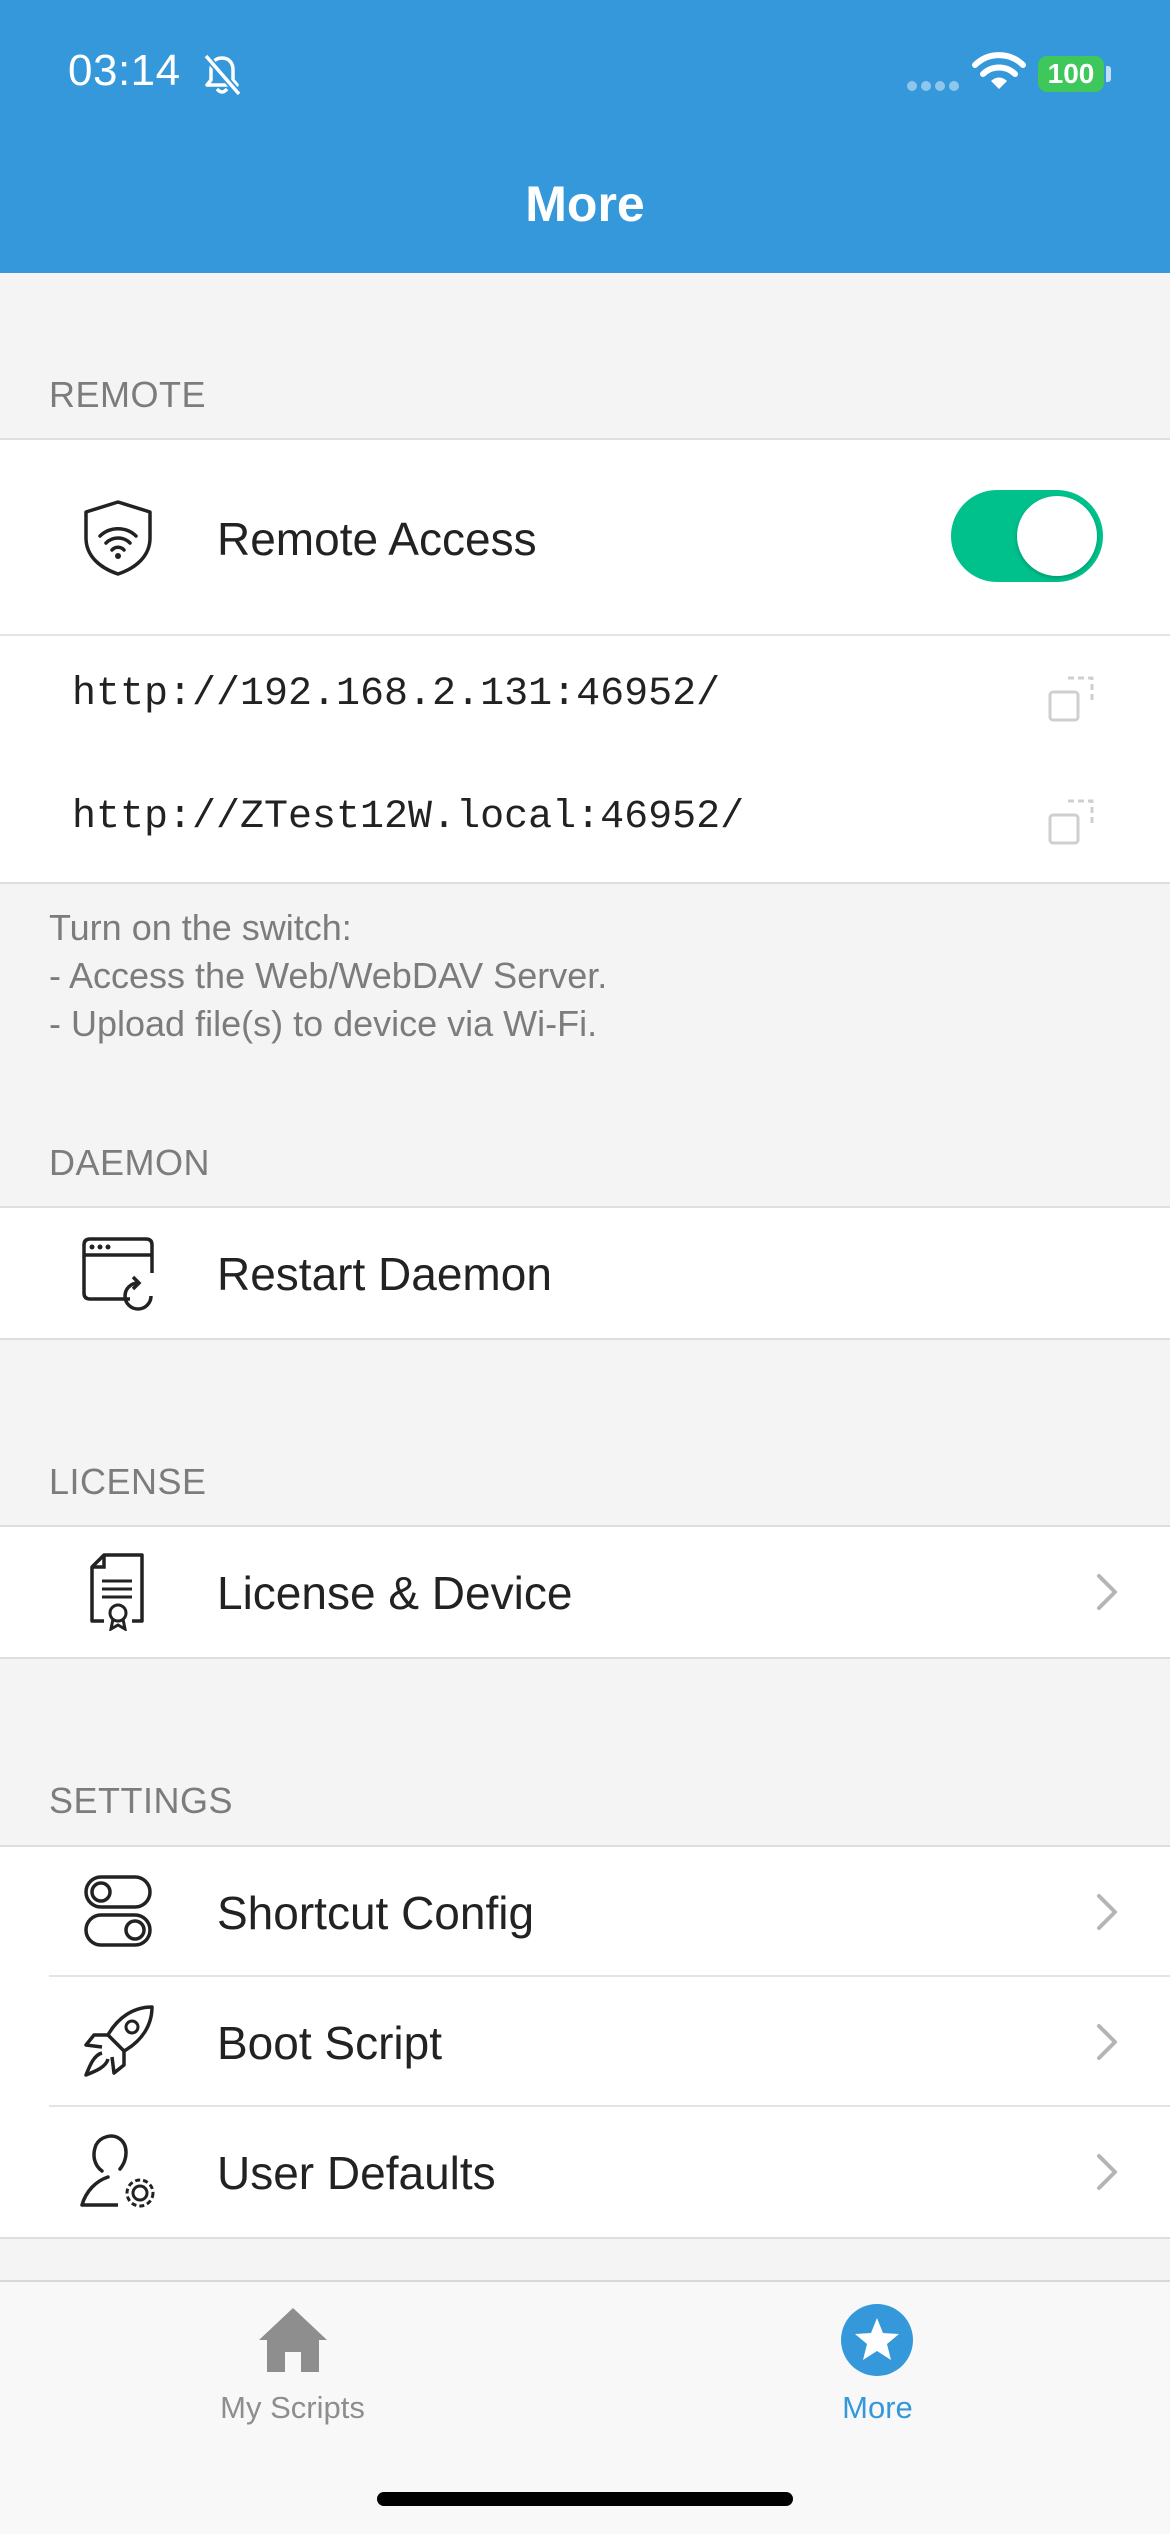 This screenshot has height=2534, width=1170. Describe the element at coordinates (222, 75) in the screenshot. I see `bell-muted-icon` at that location.